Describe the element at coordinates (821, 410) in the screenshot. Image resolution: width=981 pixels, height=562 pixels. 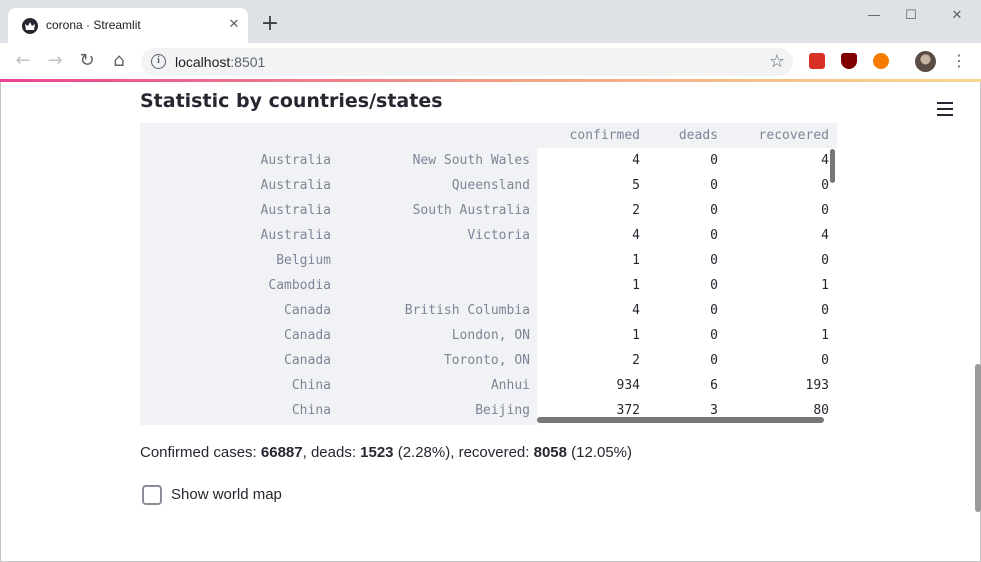
I see `recovered-cell: 80` at that location.